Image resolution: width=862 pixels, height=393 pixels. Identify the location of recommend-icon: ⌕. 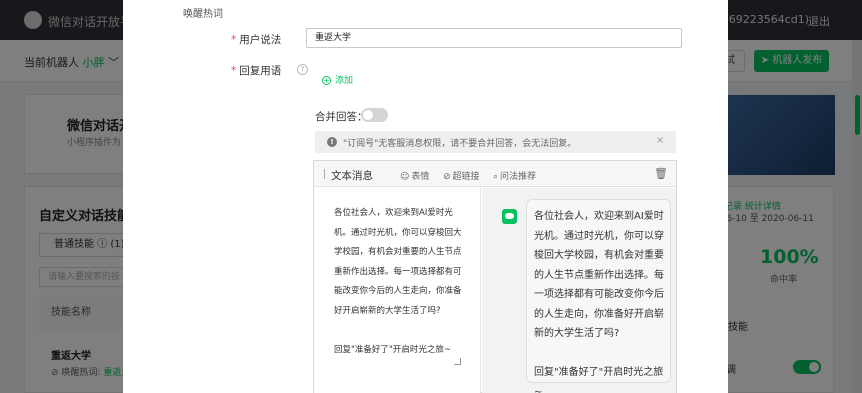
(496, 177).